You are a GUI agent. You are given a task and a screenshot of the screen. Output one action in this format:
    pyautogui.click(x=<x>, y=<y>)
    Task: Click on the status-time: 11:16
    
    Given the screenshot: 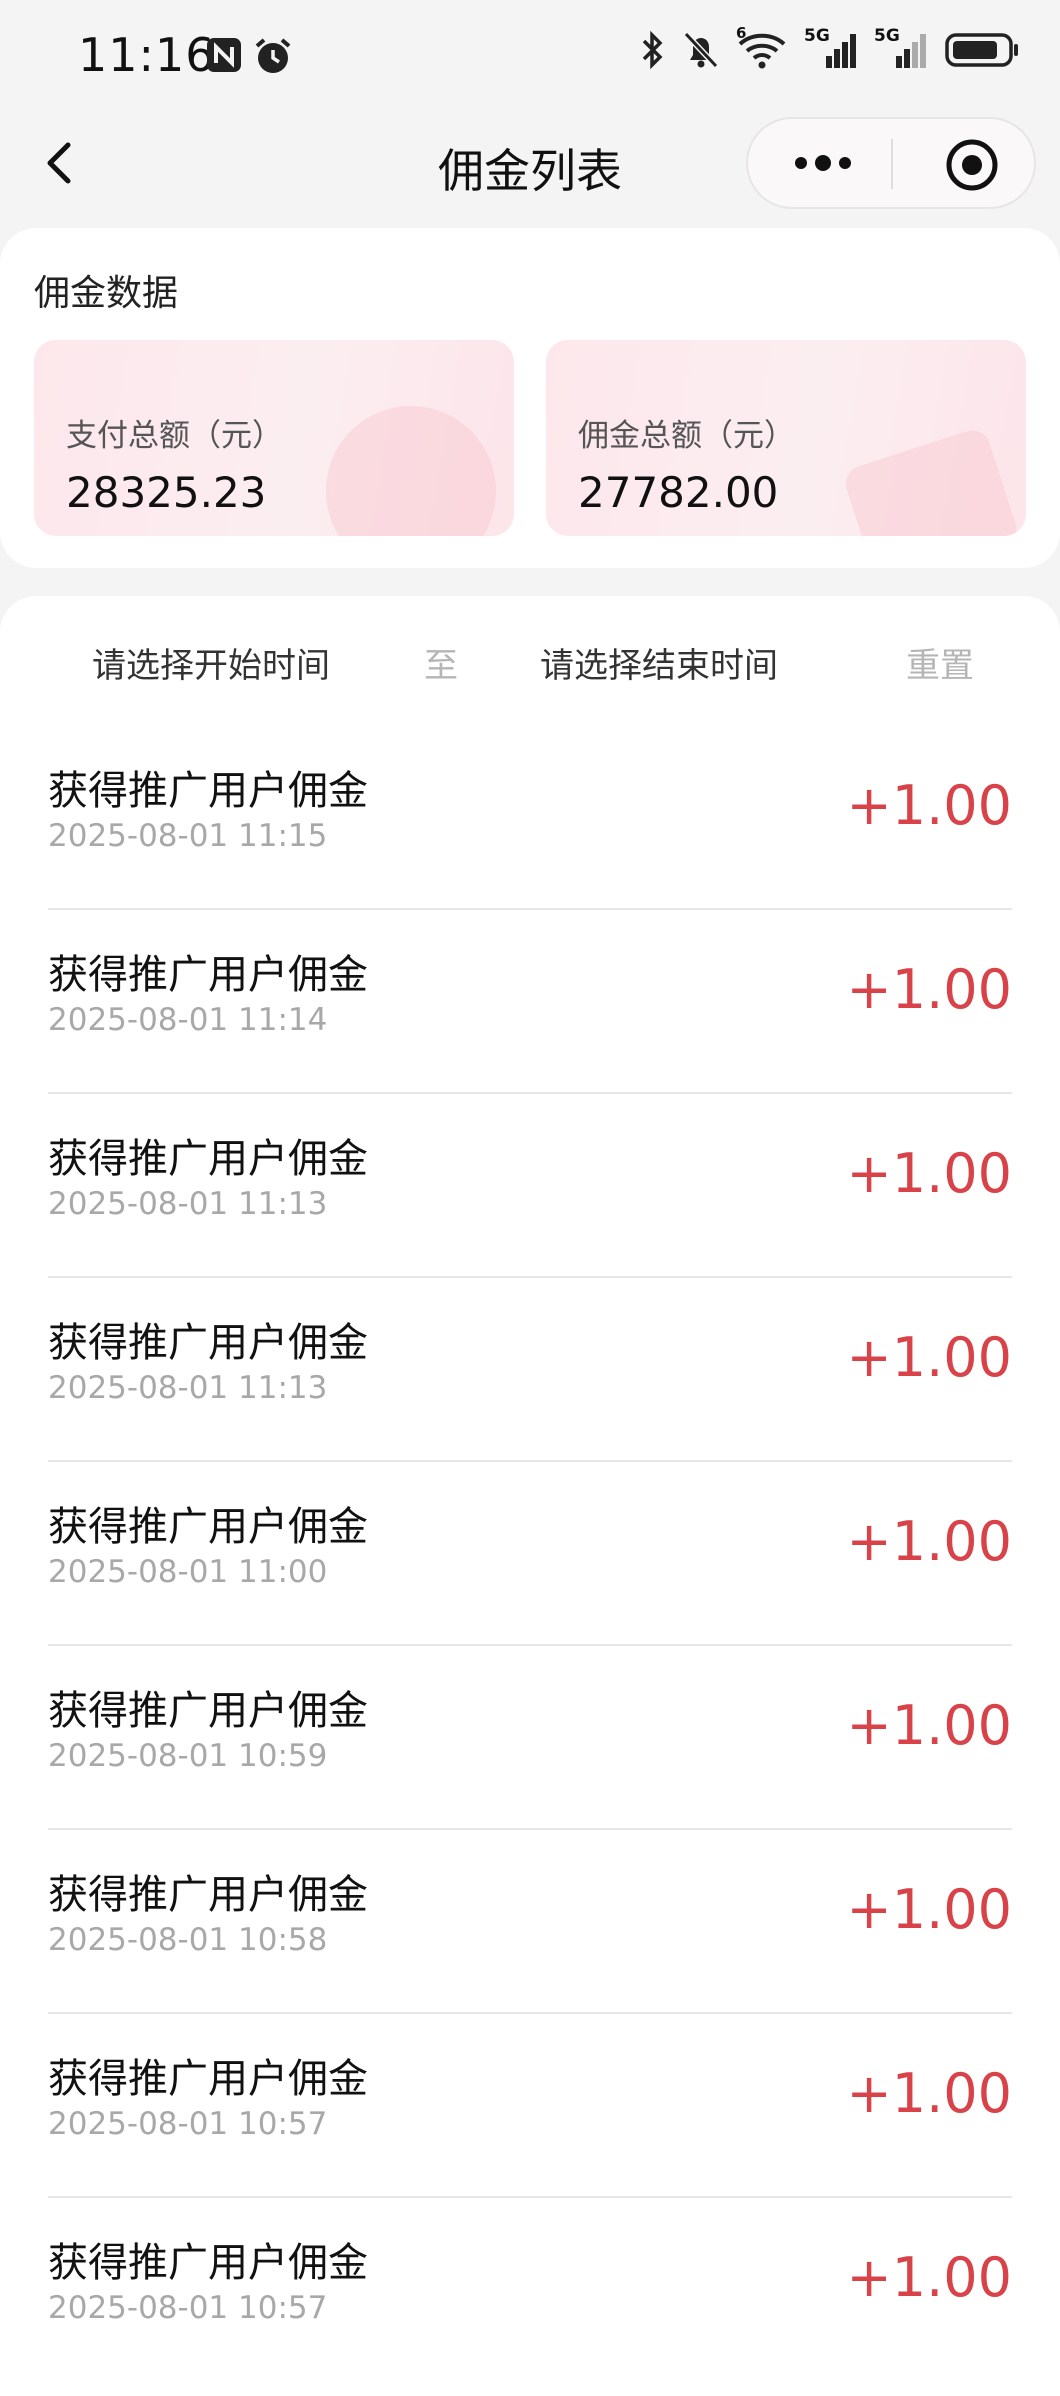 What is the action you would take?
    pyautogui.click(x=147, y=55)
    